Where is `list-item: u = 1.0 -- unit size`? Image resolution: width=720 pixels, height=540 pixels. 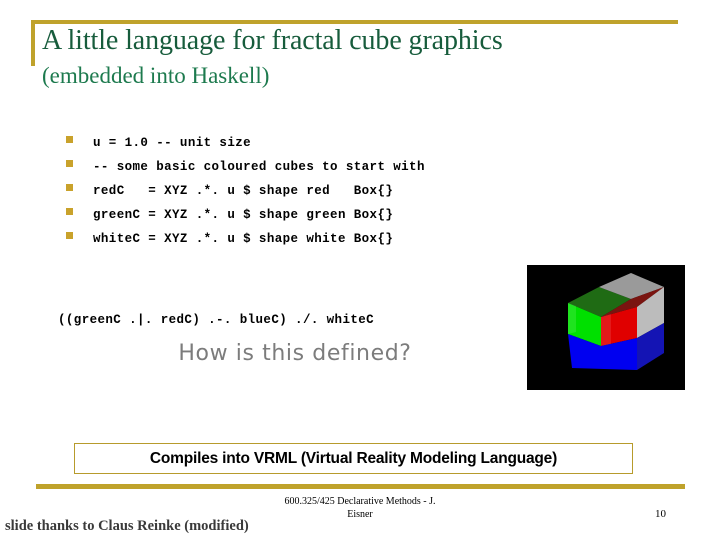
list-item: u = 1.0 -- unit size is located at coordinates (346, 148).